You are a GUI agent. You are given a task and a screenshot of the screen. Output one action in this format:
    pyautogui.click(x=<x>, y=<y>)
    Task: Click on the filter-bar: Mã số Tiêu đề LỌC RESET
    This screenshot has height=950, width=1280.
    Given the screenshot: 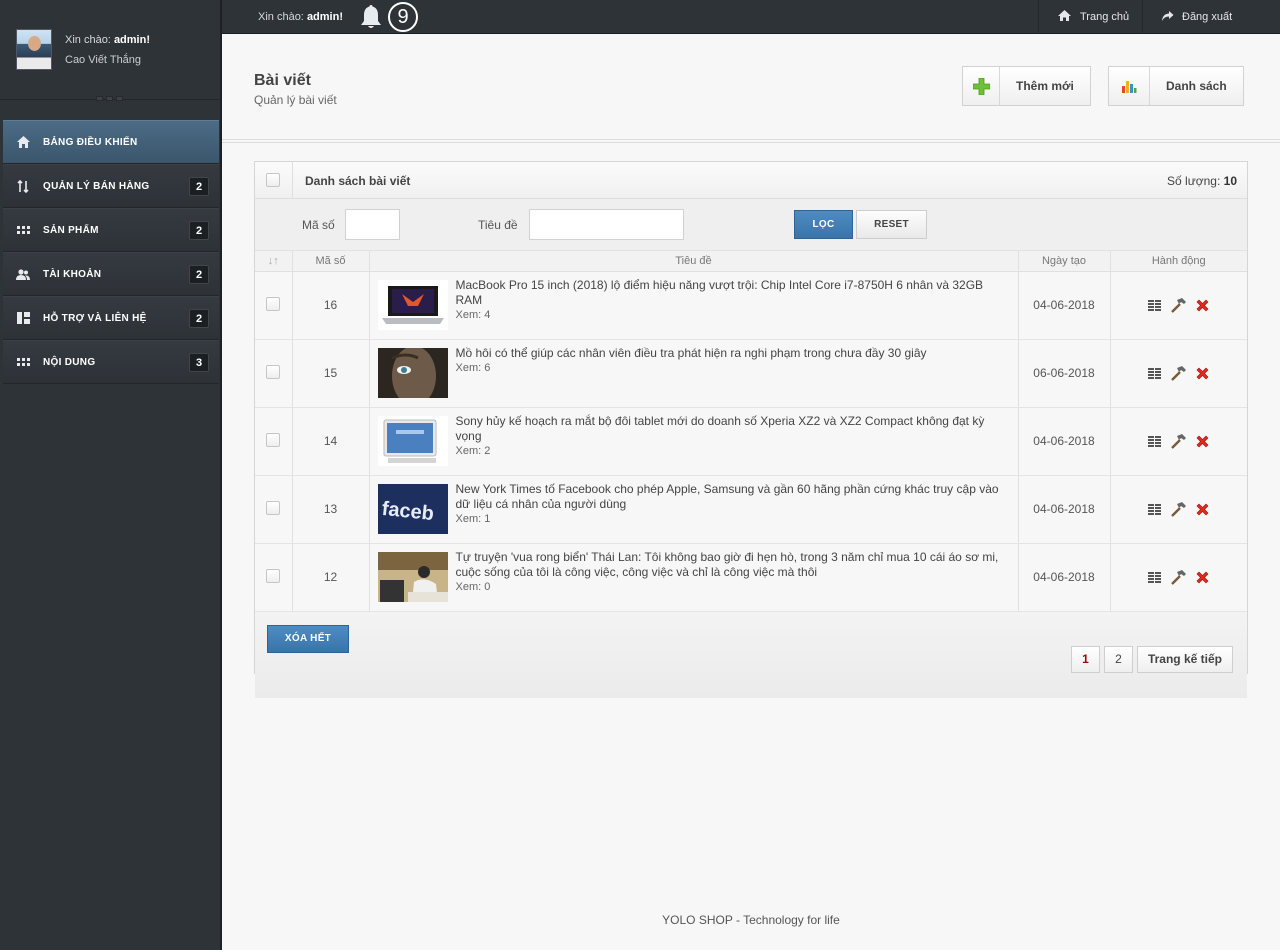 What is the action you would take?
    pyautogui.click(x=751, y=225)
    